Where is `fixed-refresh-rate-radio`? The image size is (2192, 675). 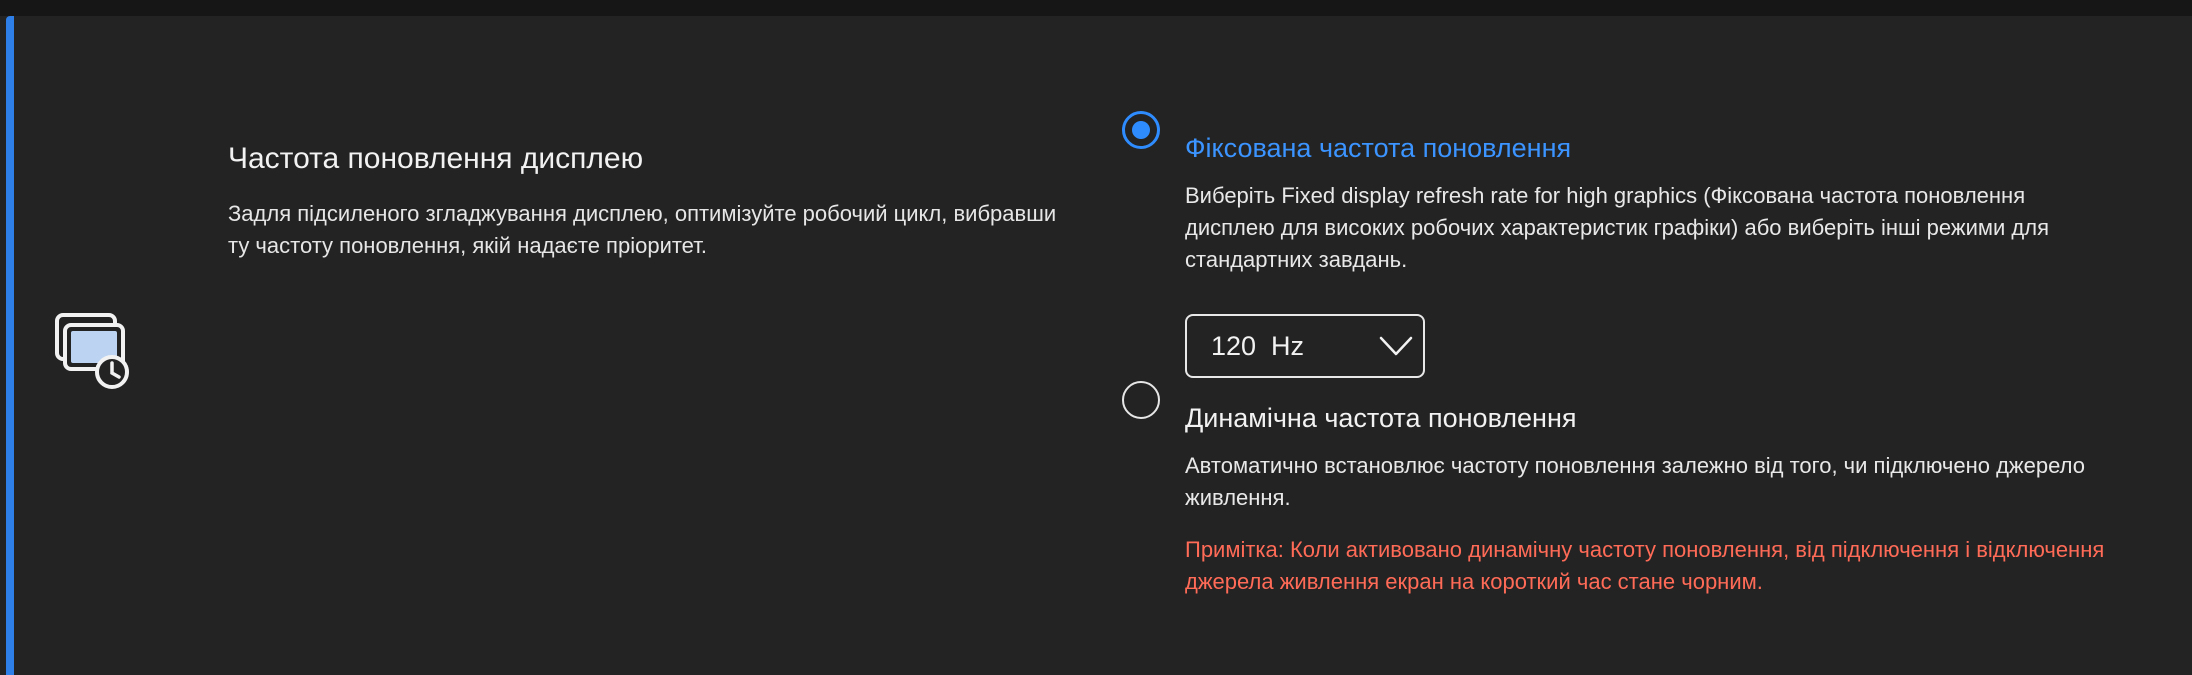
fixed-refresh-rate-radio is located at coordinates (1141, 130).